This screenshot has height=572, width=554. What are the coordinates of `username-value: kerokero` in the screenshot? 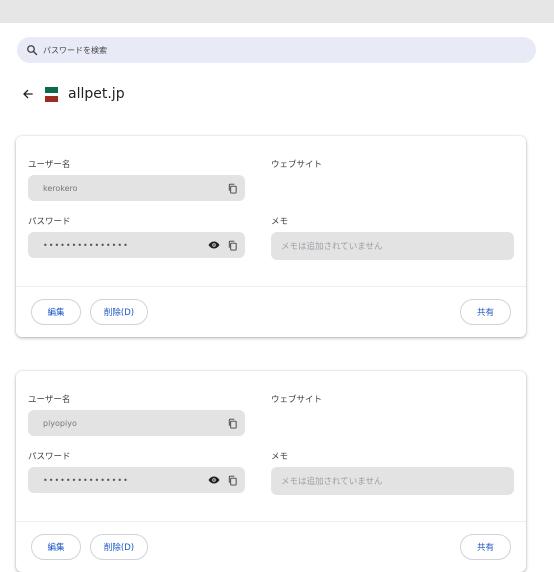 It's located at (60, 188).